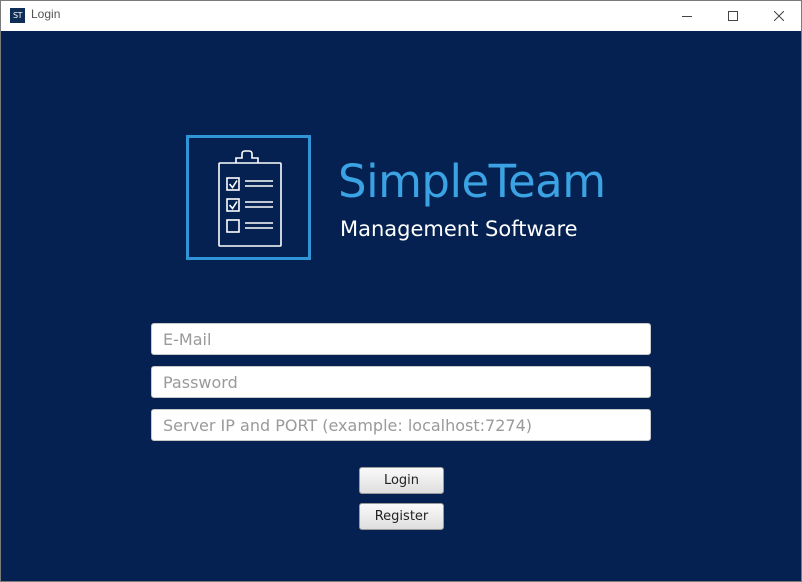  Describe the element at coordinates (401, 382) in the screenshot. I see `password-field` at that location.